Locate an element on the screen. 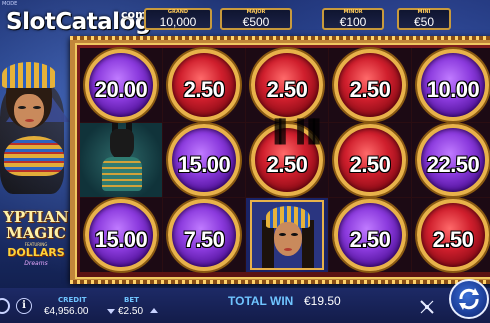 The width and height of the screenshot is (490, 323). game-logo: YPTIAN MAGIC FEATURING DOLLARS Dreams is located at coordinates (36, 240).